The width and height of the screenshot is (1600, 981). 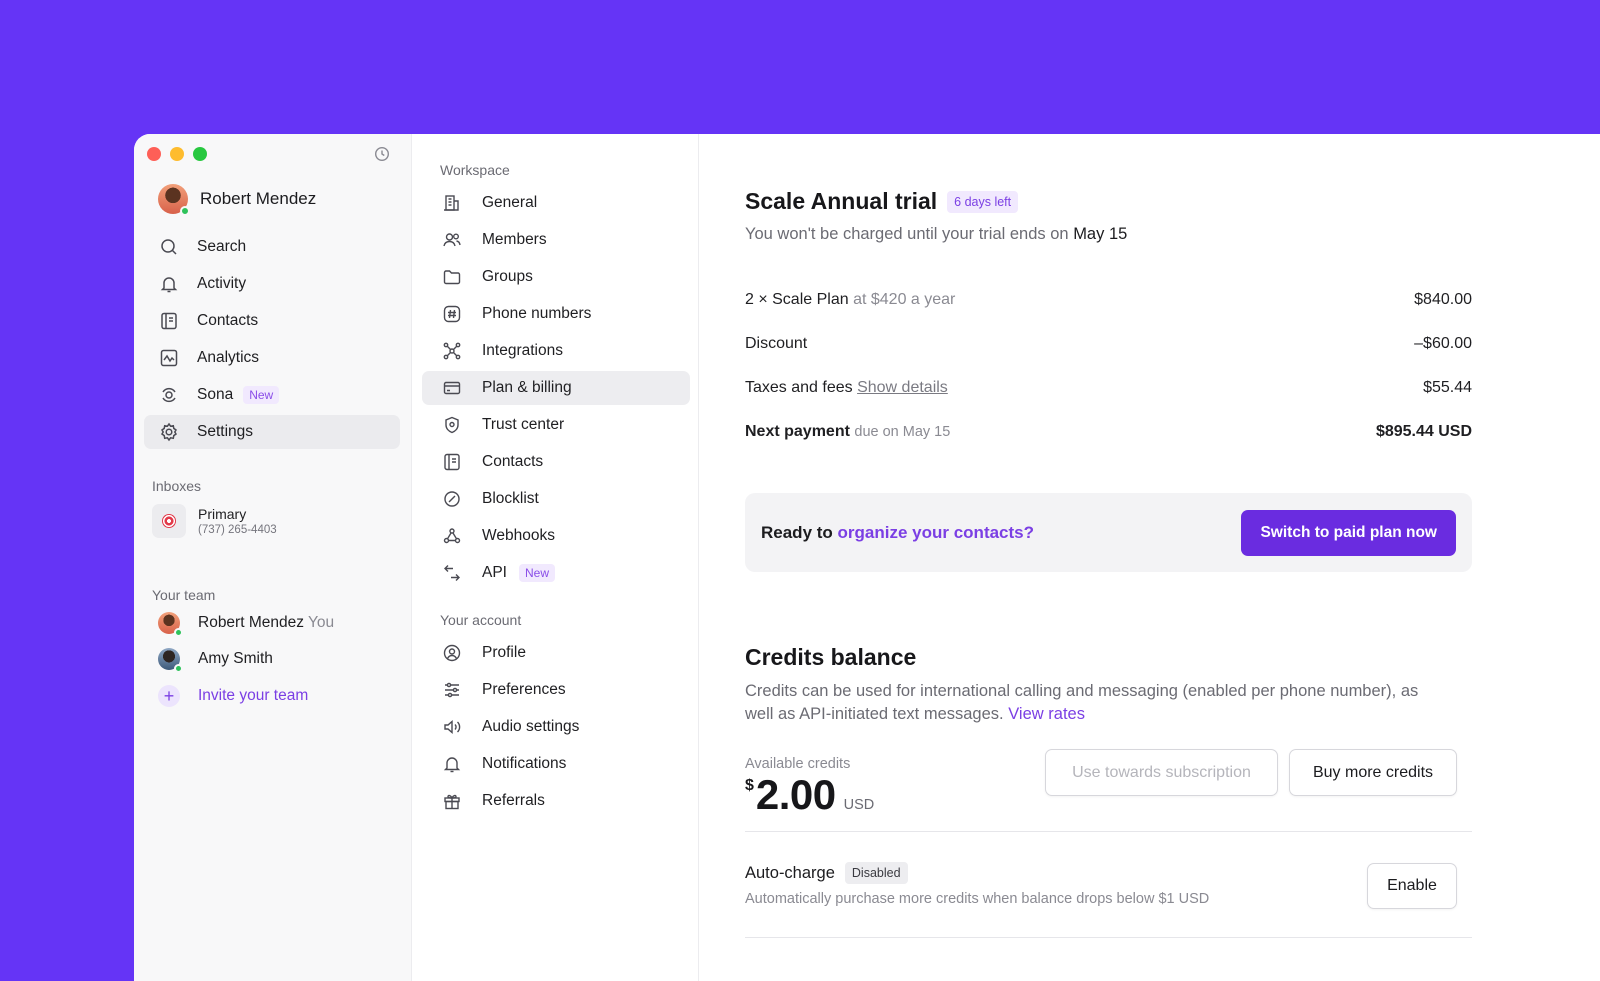 What do you see at coordinates (513, 461) in the screenshot?
I see `settings-item-label: Contacts` at bounding box center [513, 461].